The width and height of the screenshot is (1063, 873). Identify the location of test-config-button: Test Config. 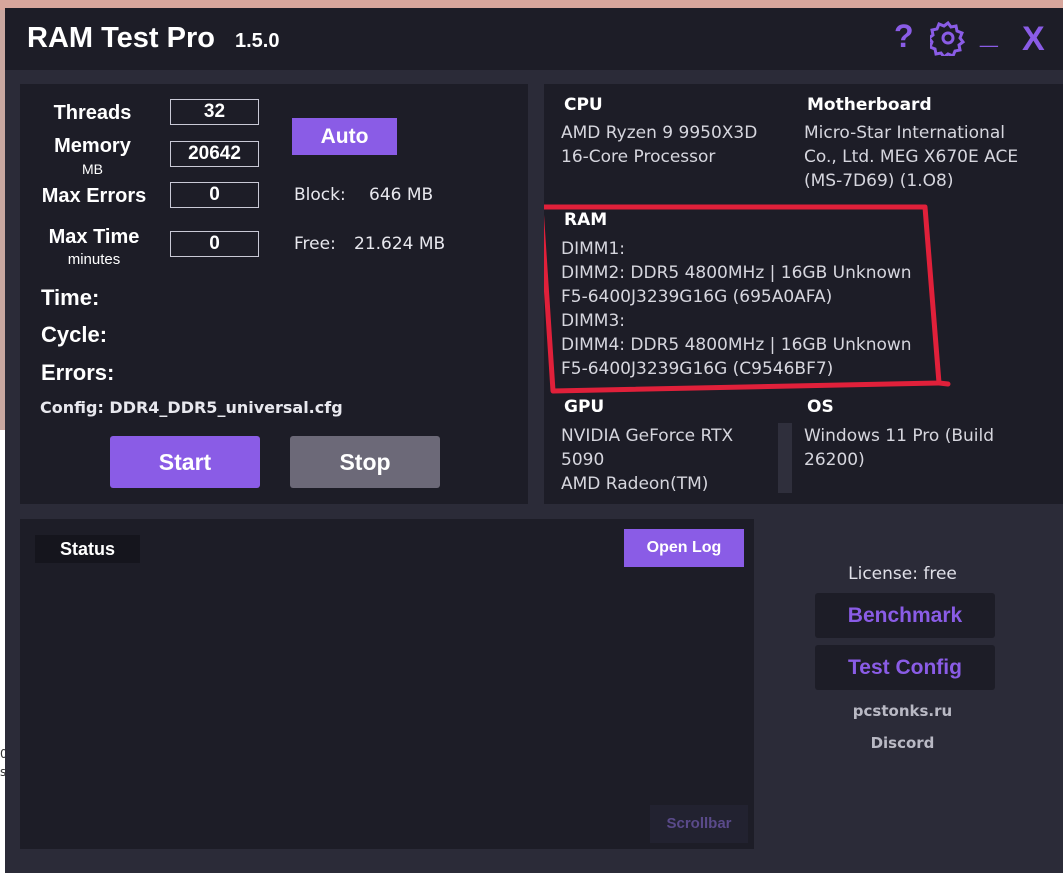
(905, 667).